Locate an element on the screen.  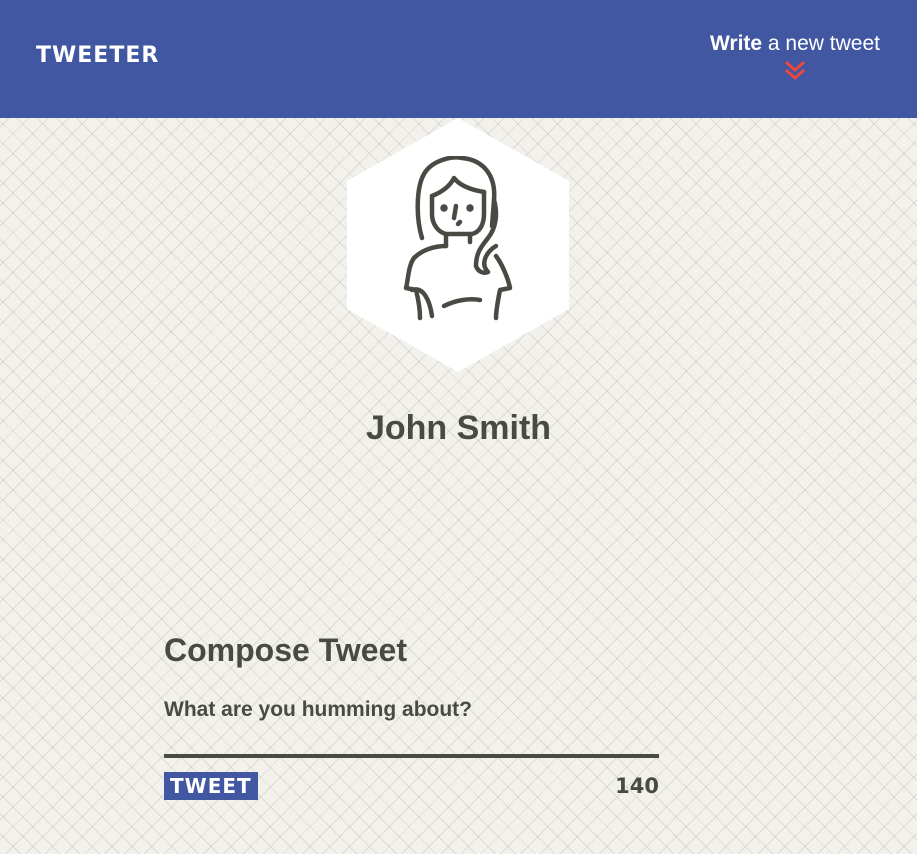
user-name: John Smith is located at coordinates (458, 428).